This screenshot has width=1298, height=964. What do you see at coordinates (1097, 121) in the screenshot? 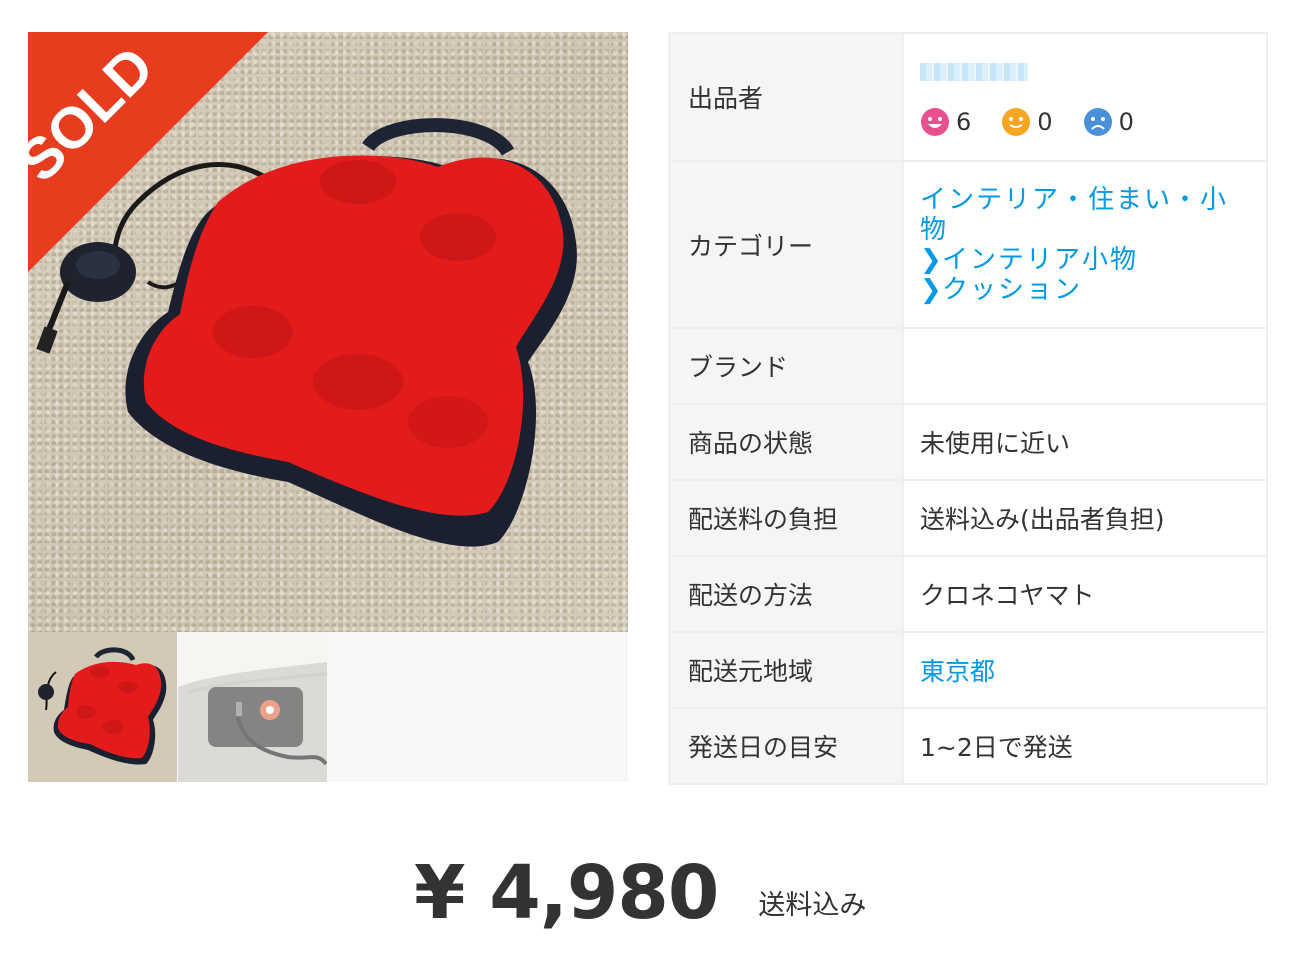
I see `sad-face-icon` at bounding box center [1097, 121].